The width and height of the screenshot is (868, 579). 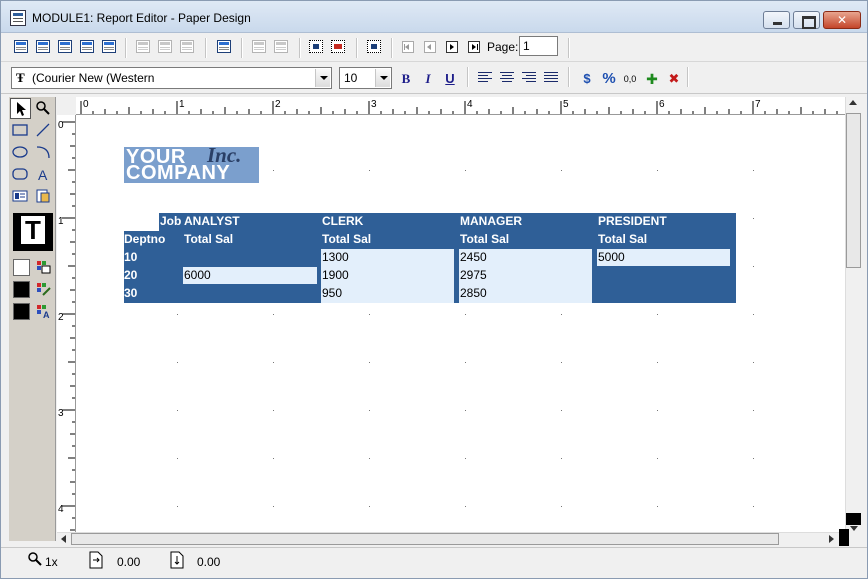 What do you see at coordinates (96, 560) in the screenshot?
I see `horizontal-position-icon` at bounding box center [96, 560].